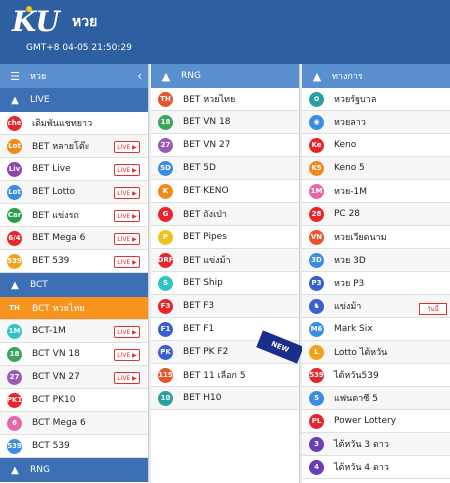 This screenshot has height=483, width=450. Describe the element at coordinates (376, 122) in the screenshot. I see `list-item: ◉ หวยลาว` at that location.